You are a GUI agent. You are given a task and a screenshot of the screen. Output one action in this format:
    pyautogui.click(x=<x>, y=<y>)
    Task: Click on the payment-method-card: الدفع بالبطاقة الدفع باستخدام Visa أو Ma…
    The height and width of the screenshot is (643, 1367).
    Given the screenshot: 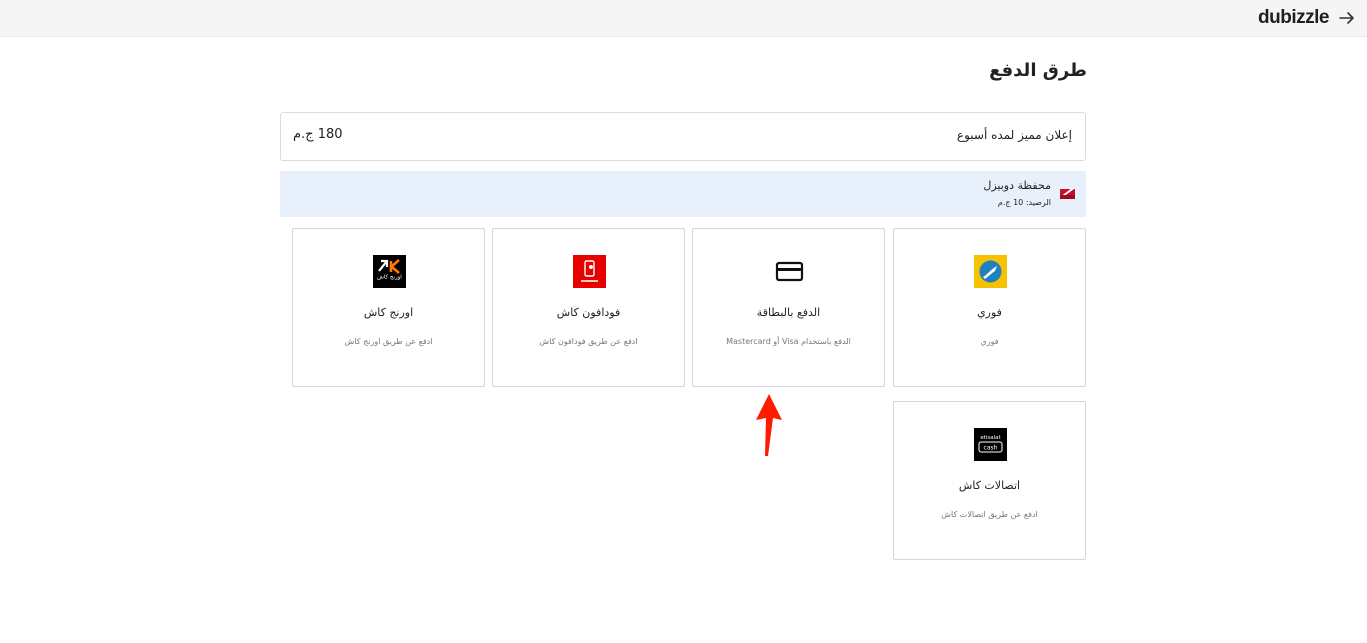 What is the action you would take?
    pyautogui.click(x=788, y=307)
    